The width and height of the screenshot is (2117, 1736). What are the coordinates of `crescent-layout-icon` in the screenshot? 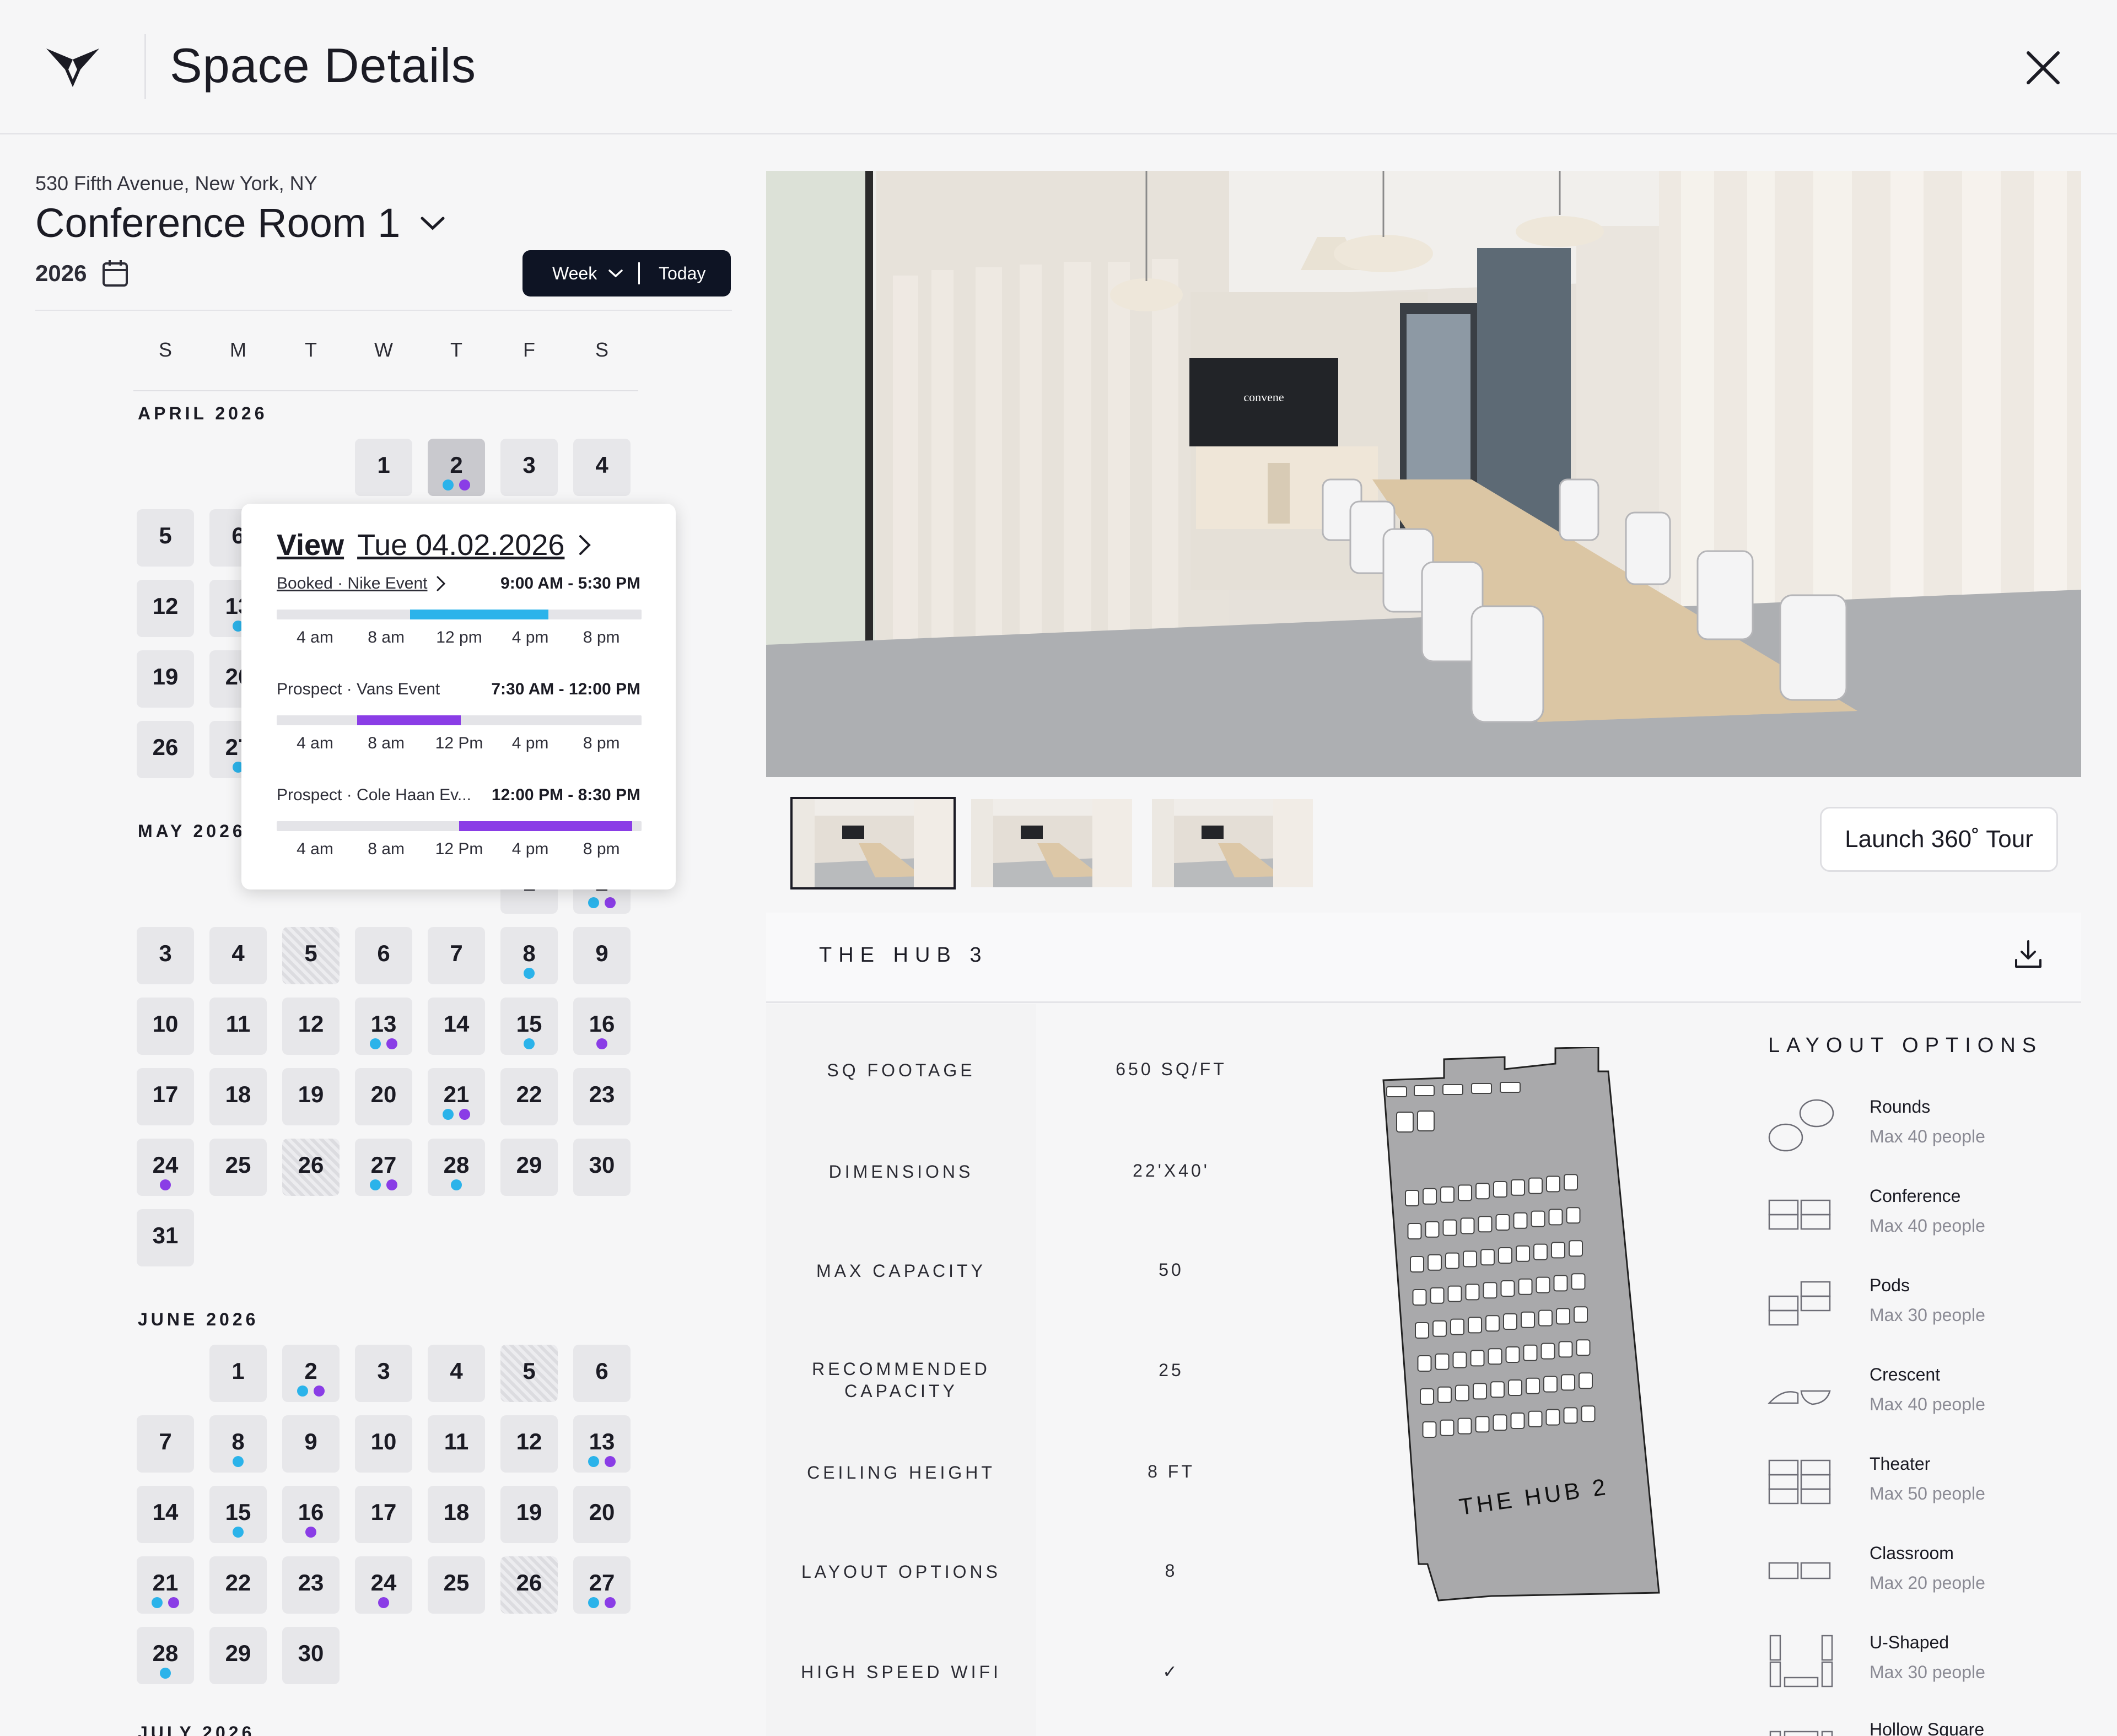 It's located at (1803, 1393).